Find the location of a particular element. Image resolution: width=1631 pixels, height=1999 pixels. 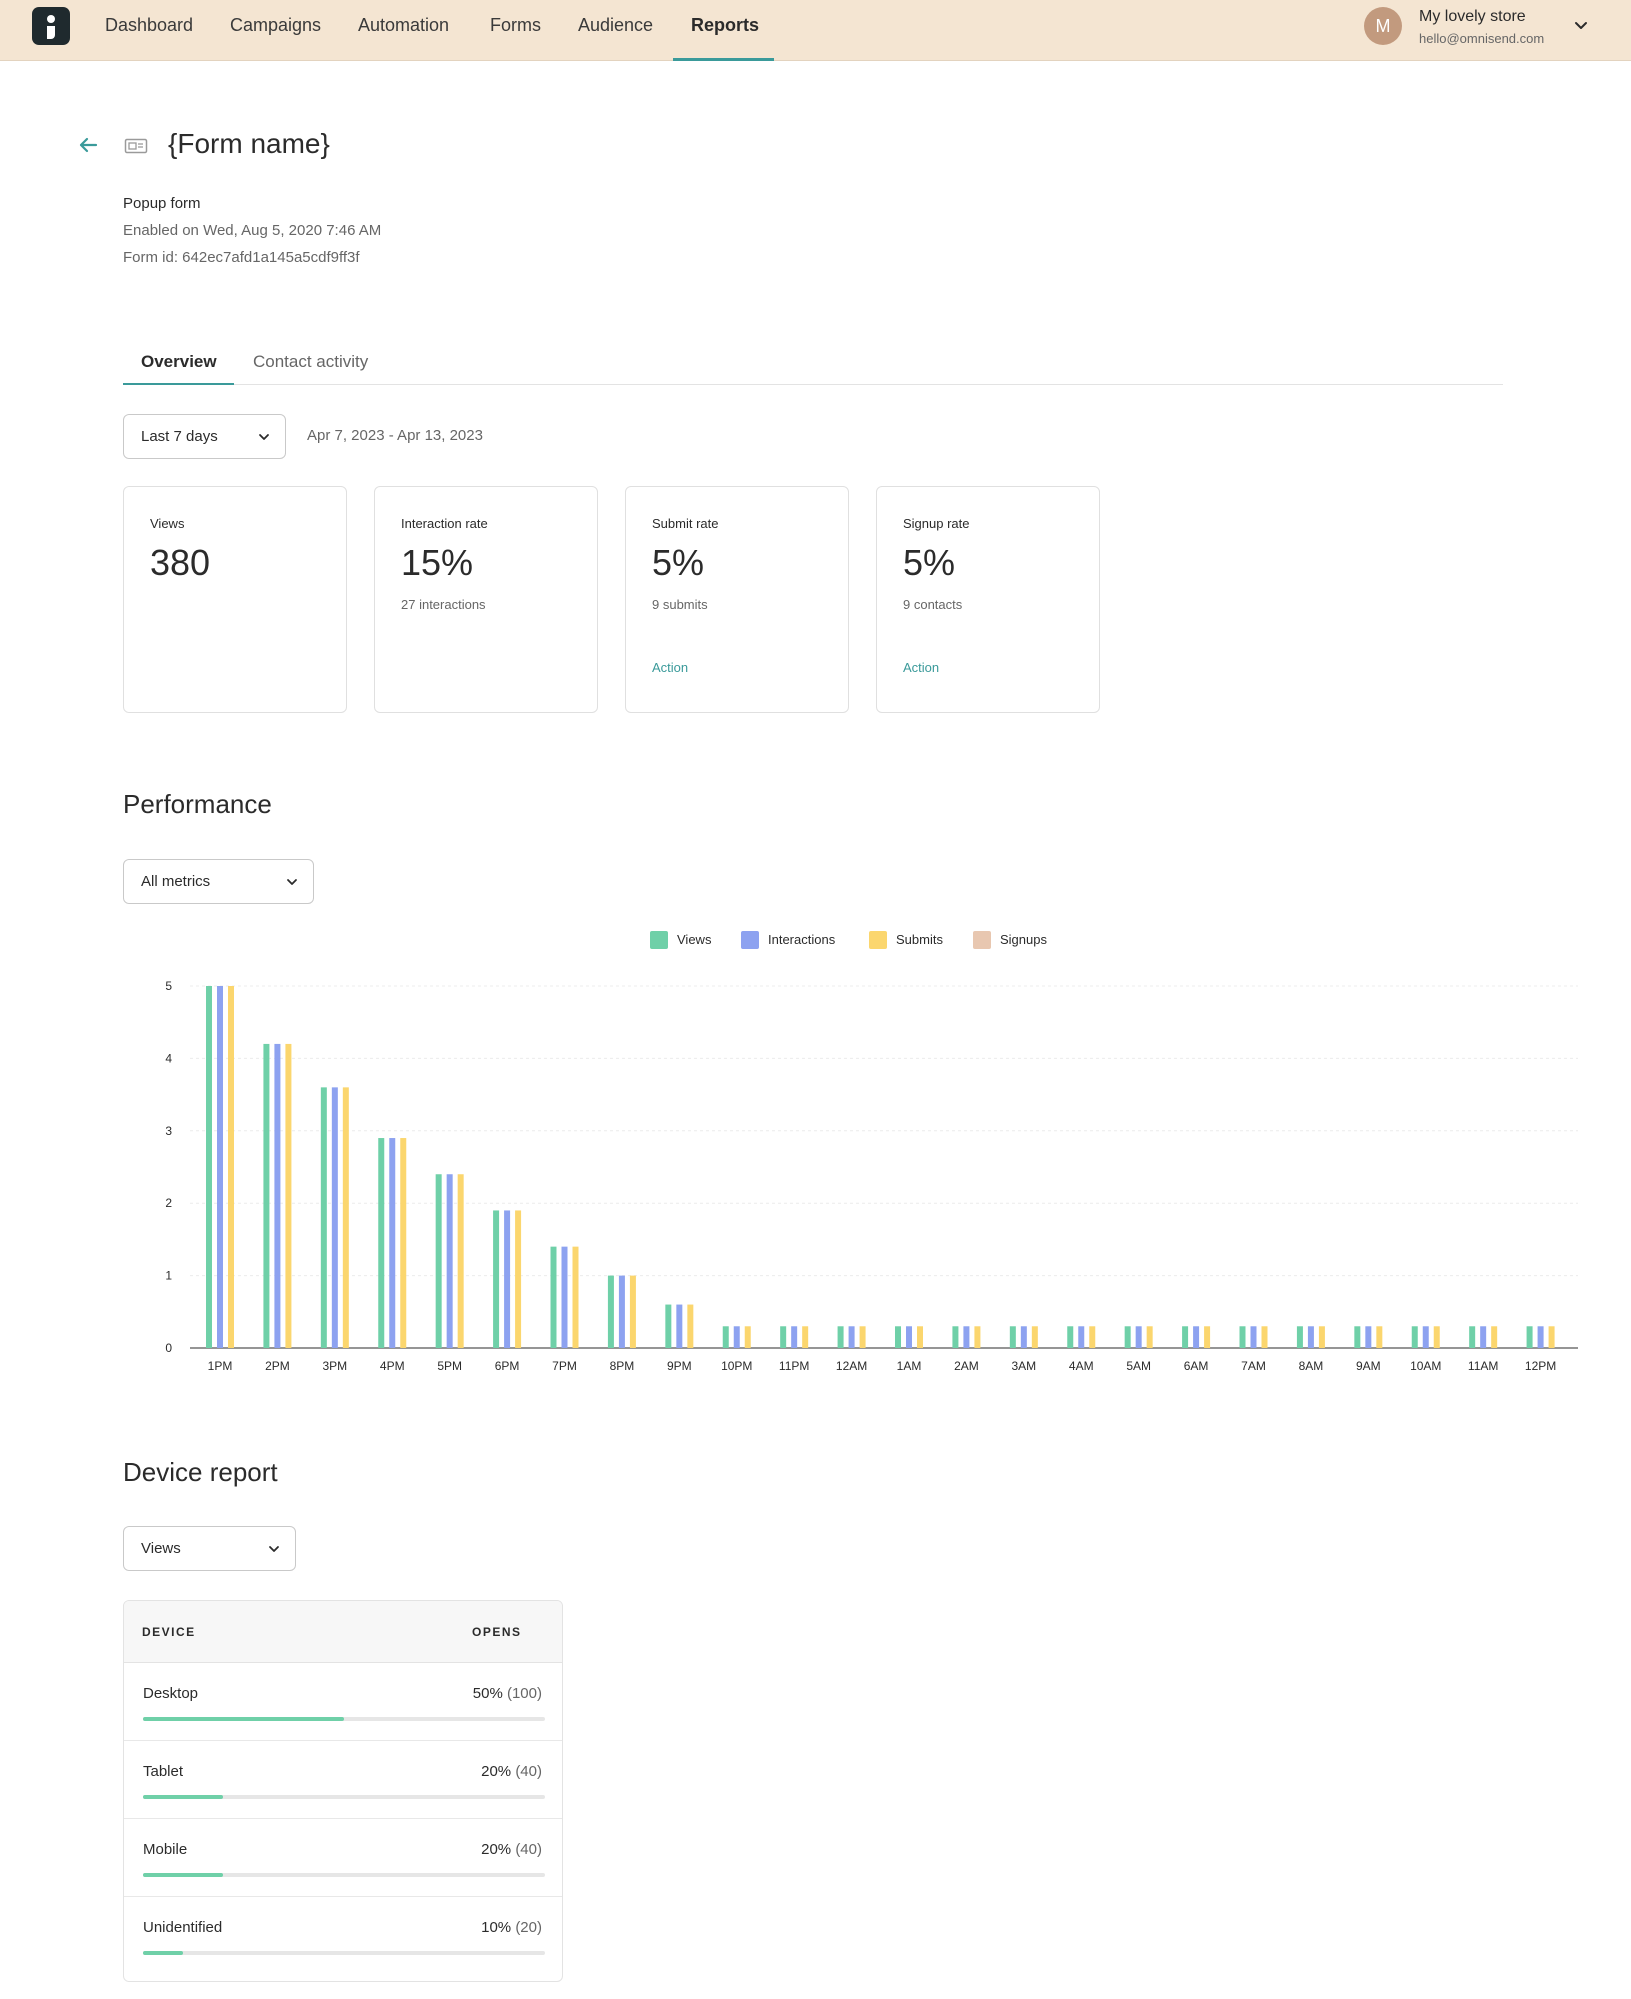

submit-rate-action-link: Action is located at coordinates (670, 667).